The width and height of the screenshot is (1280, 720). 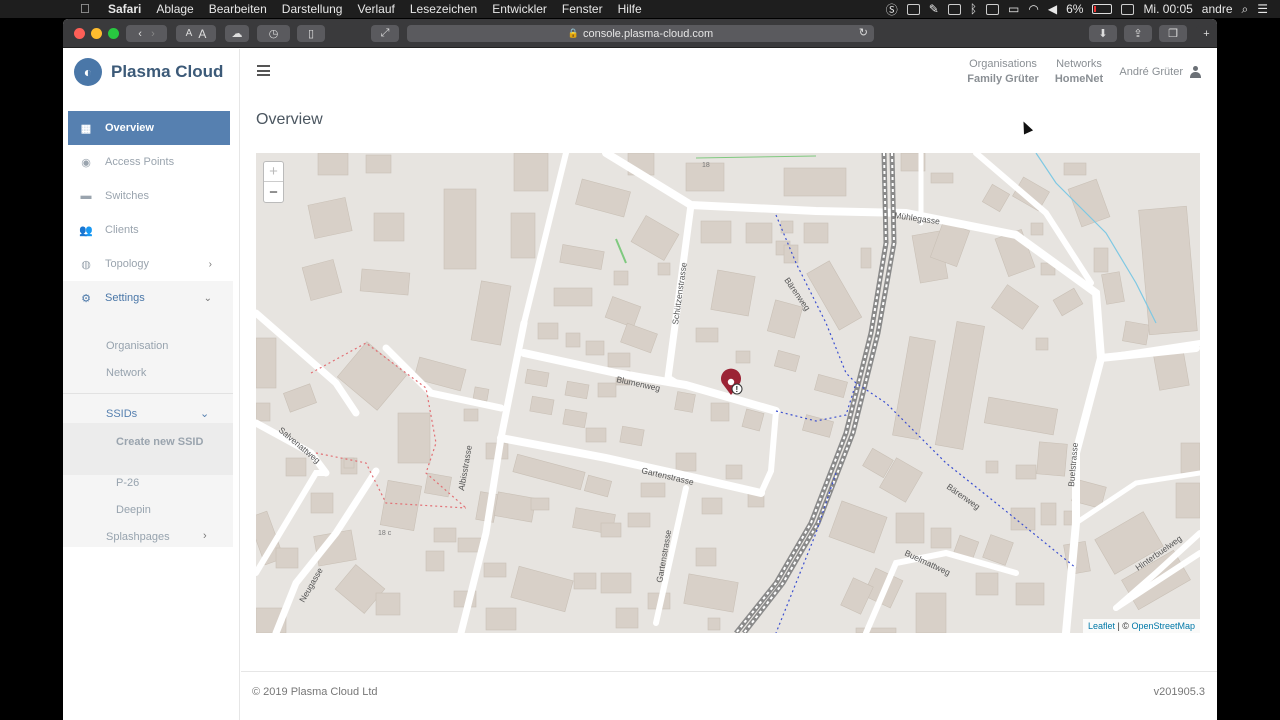 I want to click on new-tab-button: +, so click(x=1206, y=33).